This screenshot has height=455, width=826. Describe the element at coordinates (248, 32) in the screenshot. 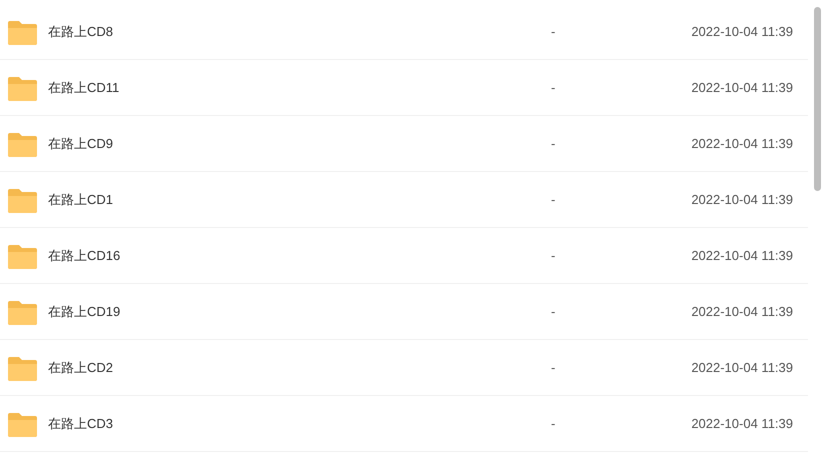

I see `file-name: 在路上CD8` at that location.